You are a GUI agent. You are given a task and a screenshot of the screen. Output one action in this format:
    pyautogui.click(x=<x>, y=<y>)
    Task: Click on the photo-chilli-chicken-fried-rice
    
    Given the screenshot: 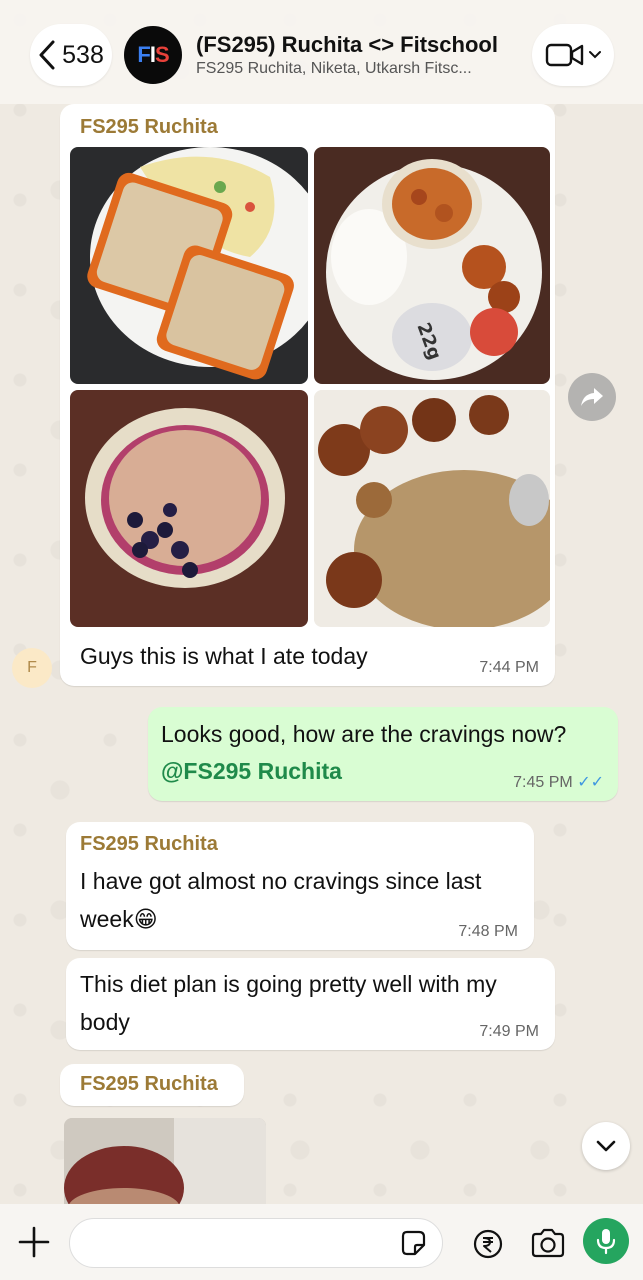 What is the action you would take?
    pyautogui.click(x=432, y=508)
    